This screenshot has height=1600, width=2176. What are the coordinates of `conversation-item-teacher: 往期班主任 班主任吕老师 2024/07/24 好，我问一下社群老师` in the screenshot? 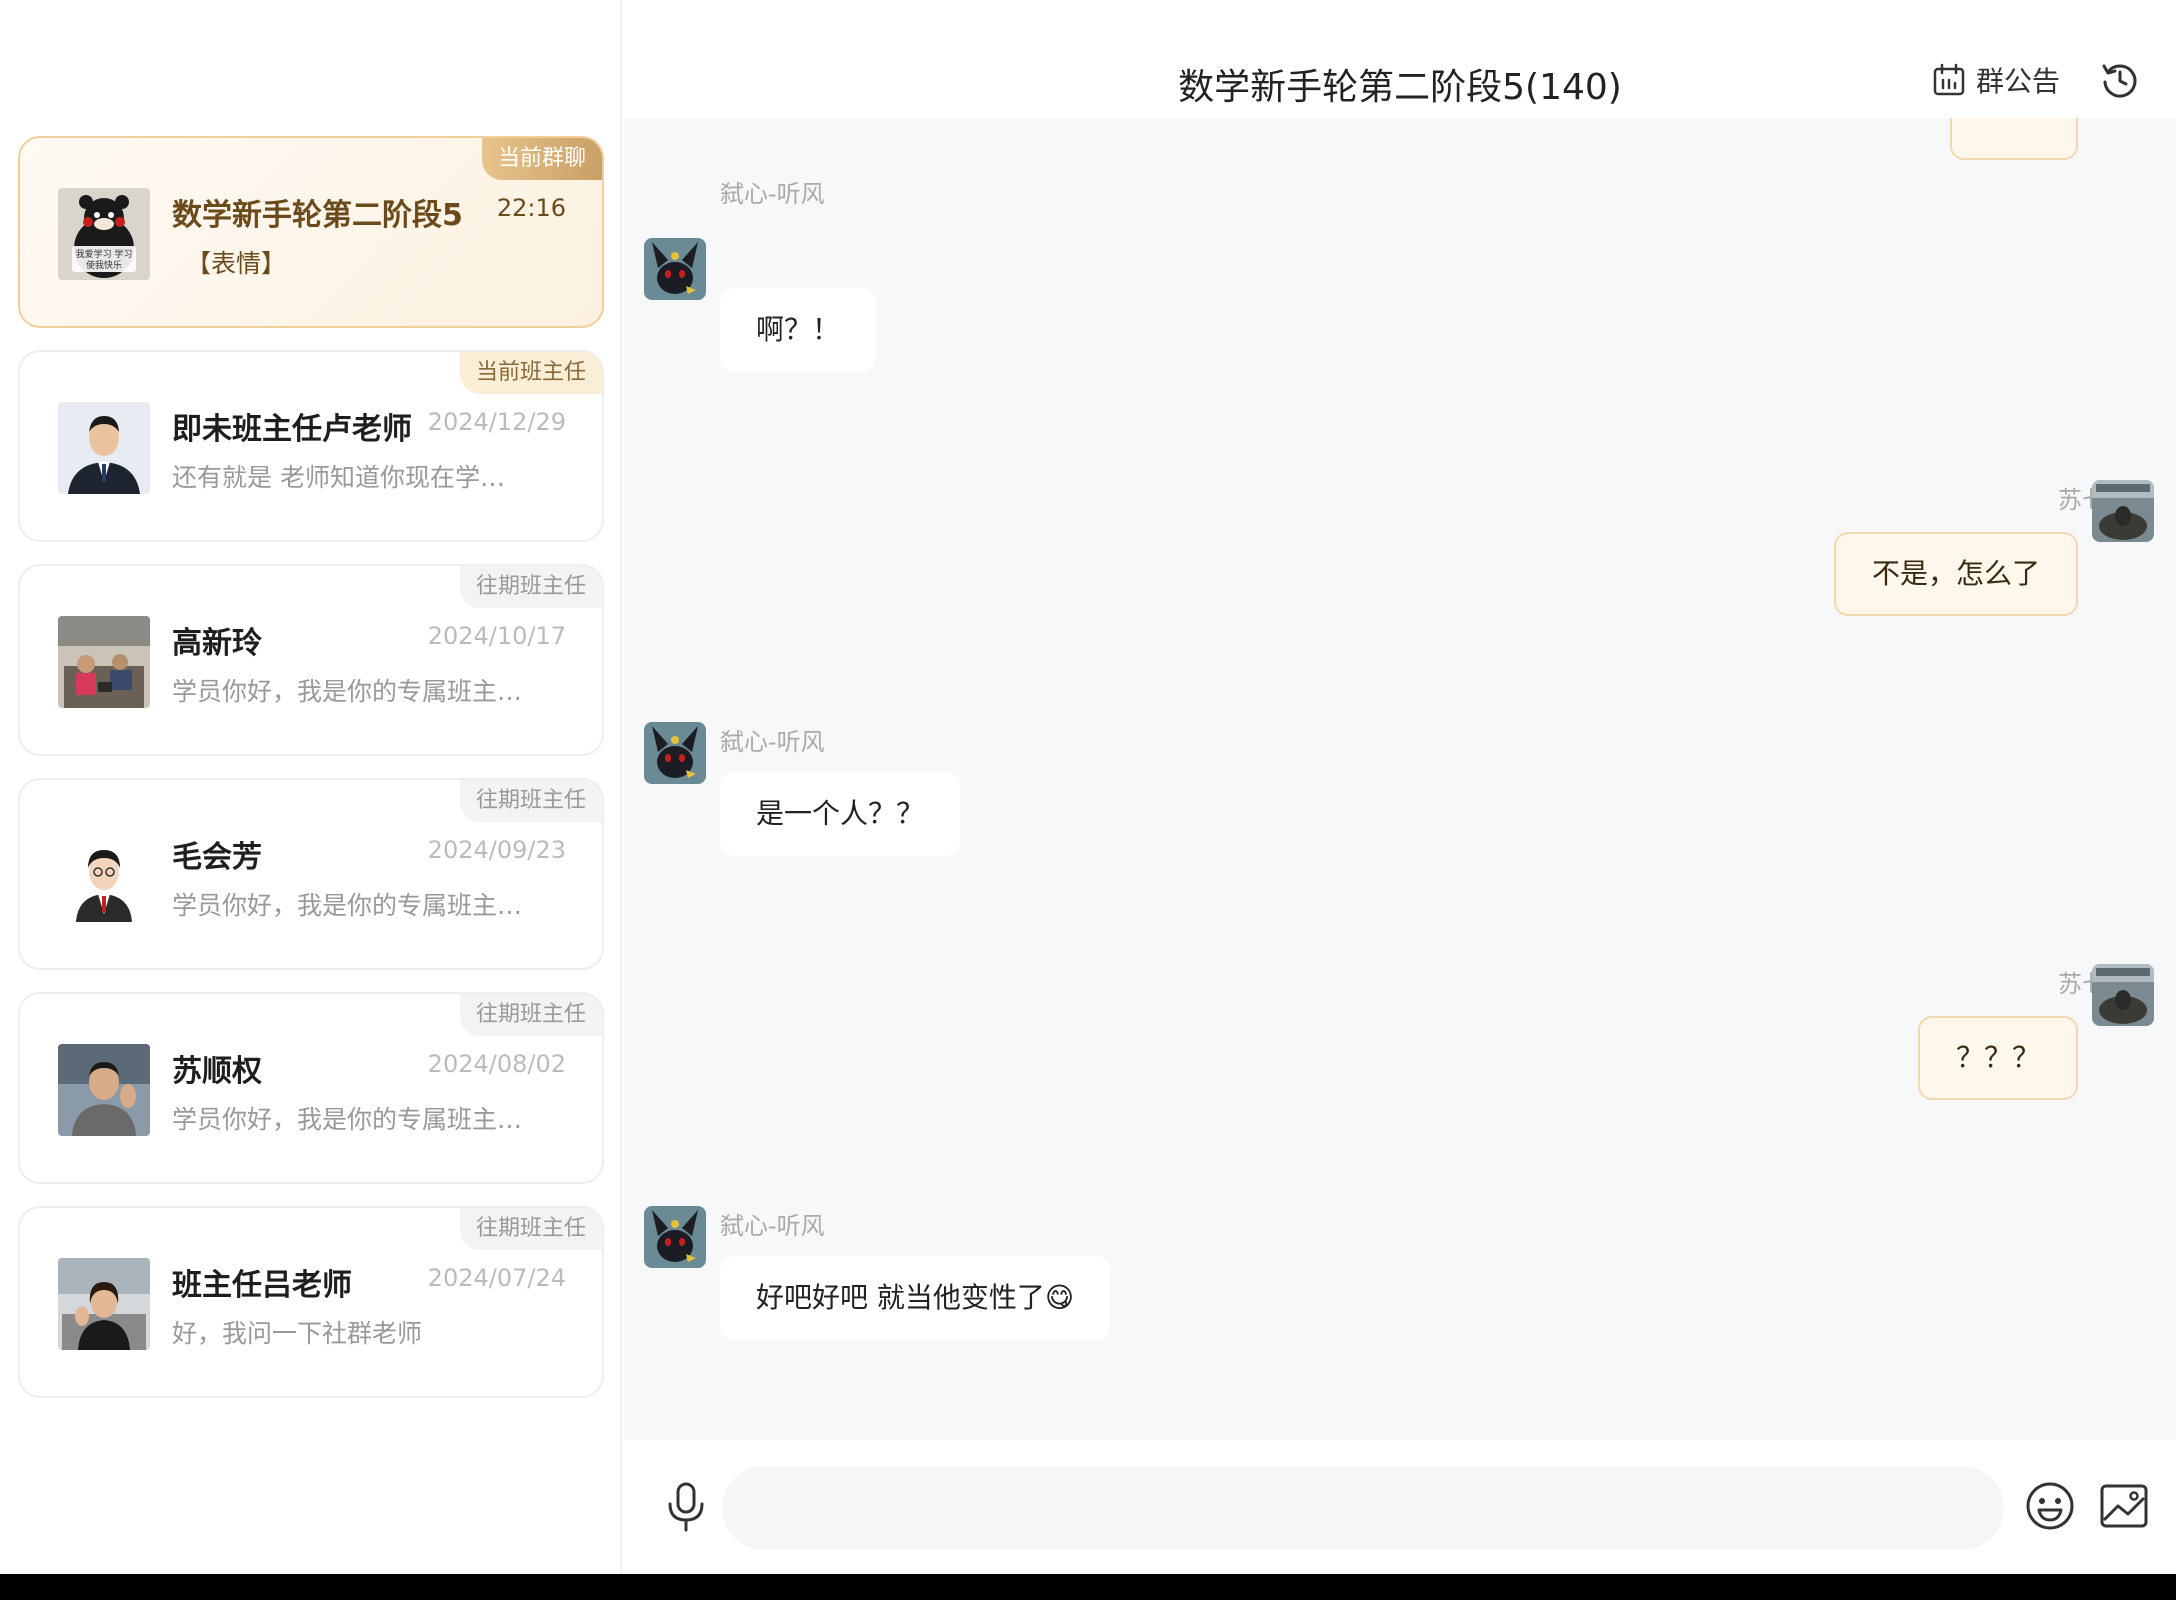 It's located at (311, 1302).